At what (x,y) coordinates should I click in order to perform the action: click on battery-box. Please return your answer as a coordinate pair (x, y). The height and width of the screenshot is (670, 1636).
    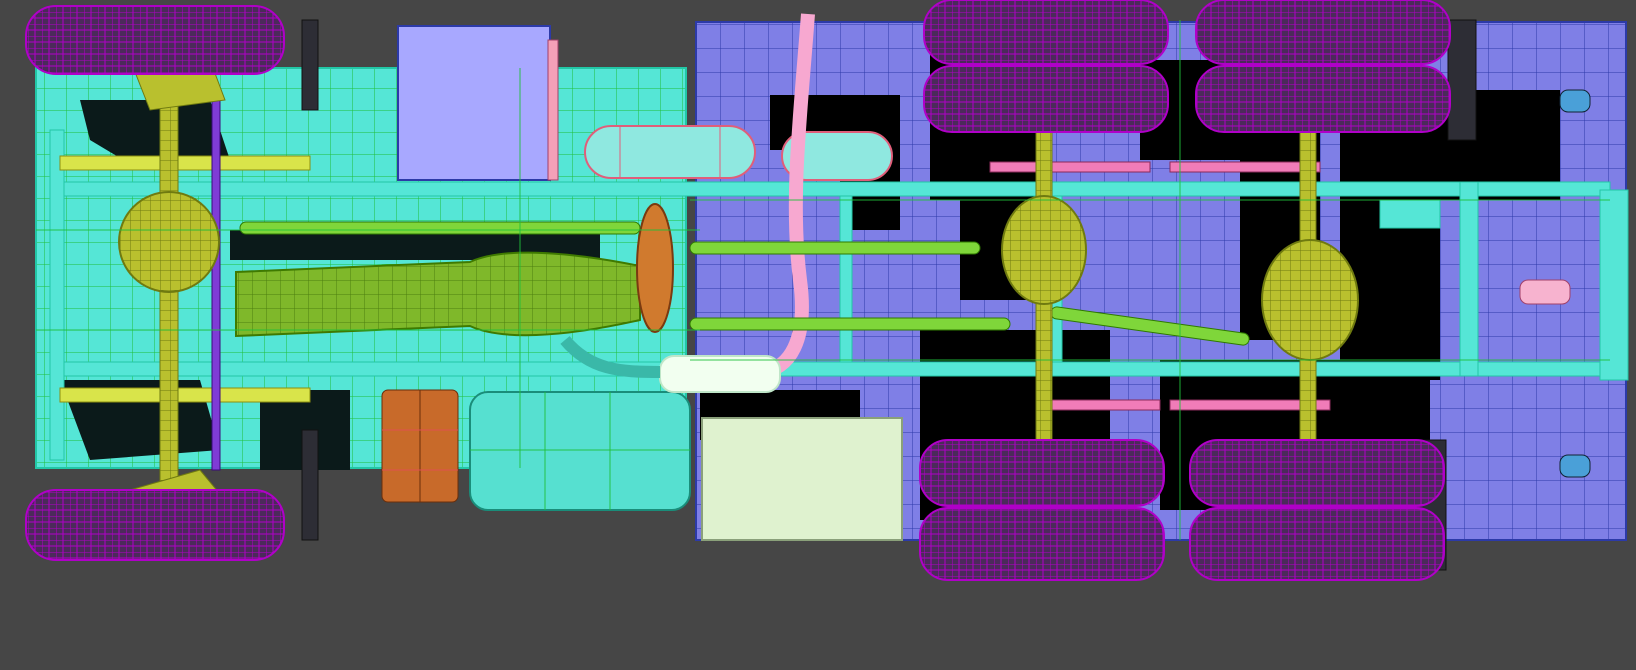
    Looking at the image, I should click on (420, 446).